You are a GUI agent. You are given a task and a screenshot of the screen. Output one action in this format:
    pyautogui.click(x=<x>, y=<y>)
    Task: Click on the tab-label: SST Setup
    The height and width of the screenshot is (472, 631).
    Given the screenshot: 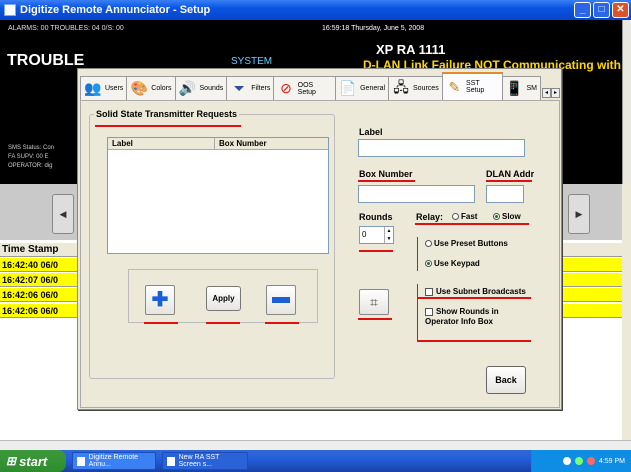 What is the action you would take?
    pyautogui.click(x=475, y=87)
    